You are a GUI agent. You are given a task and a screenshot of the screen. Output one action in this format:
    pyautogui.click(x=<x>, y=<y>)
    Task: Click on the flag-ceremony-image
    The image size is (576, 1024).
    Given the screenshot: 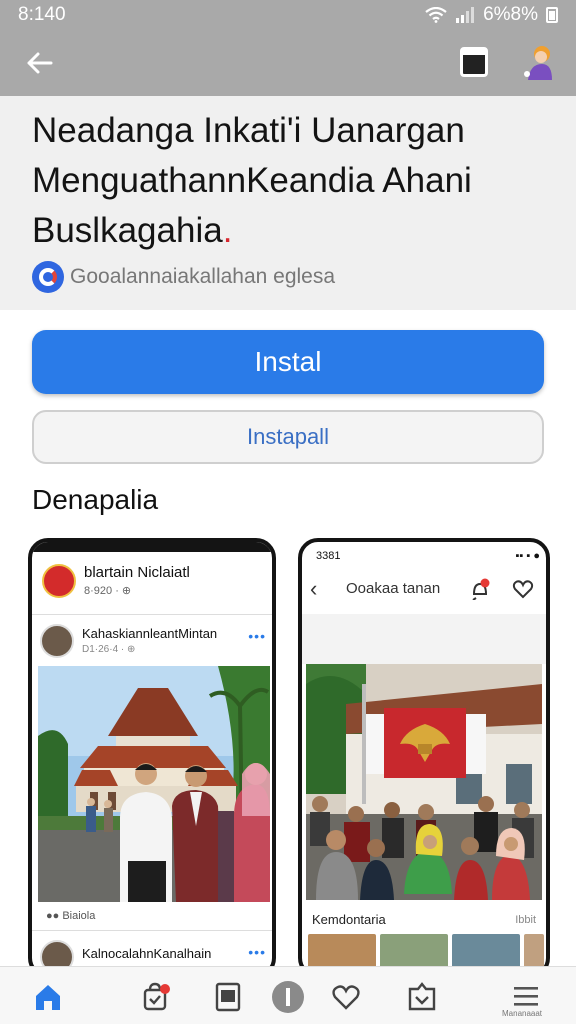 What is the action you would take?
    pyautogui.click(x=424, y=782)
    